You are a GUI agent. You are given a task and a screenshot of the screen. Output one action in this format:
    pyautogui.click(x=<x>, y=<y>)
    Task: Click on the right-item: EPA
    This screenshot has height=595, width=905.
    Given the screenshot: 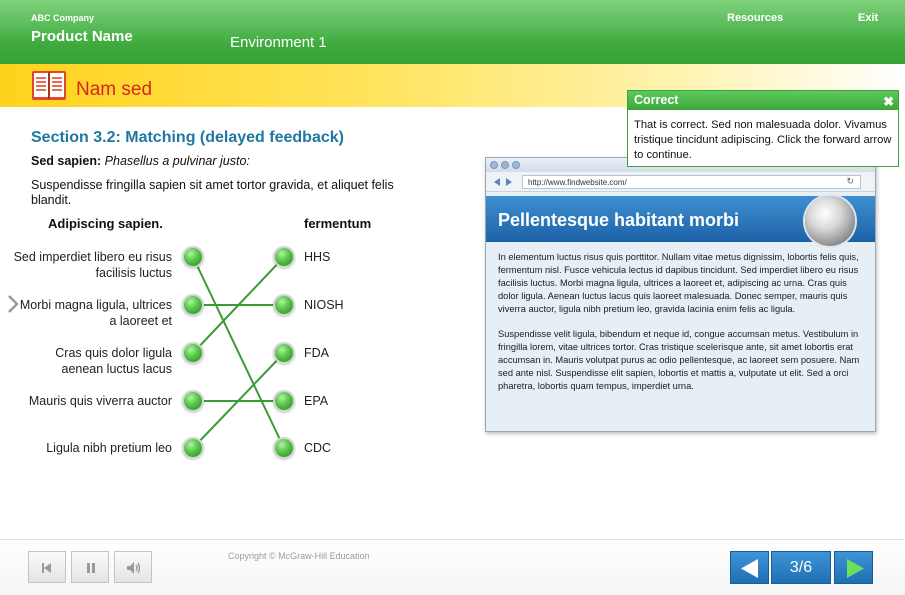 What is the action you would take?
    pyautogui.click(x=316, y=401)
    